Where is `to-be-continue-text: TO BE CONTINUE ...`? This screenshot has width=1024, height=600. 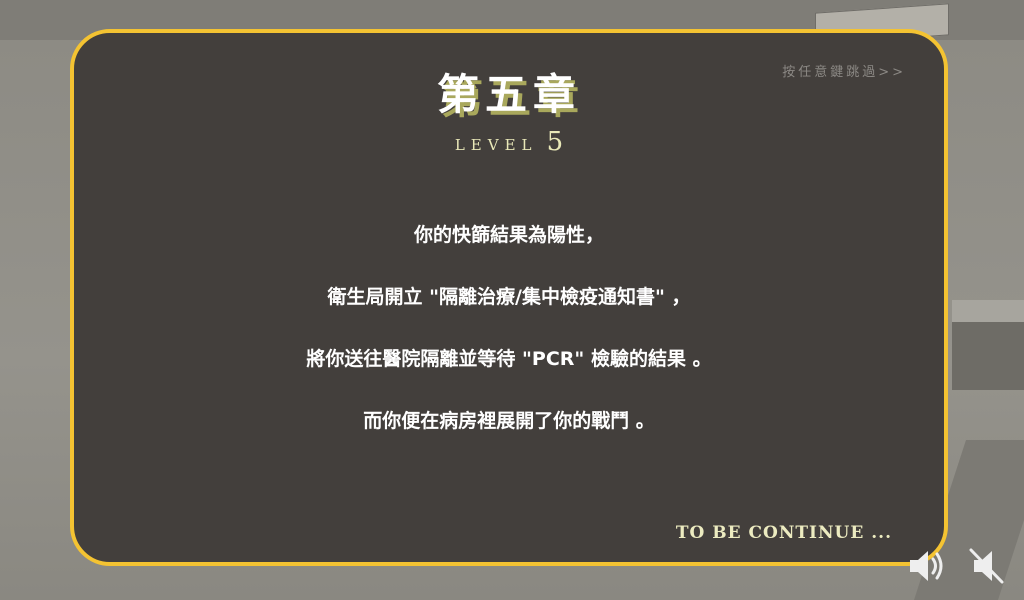
to-be-continue-text: TO BE CONTINUE ... is located at coordinates (783, 533).